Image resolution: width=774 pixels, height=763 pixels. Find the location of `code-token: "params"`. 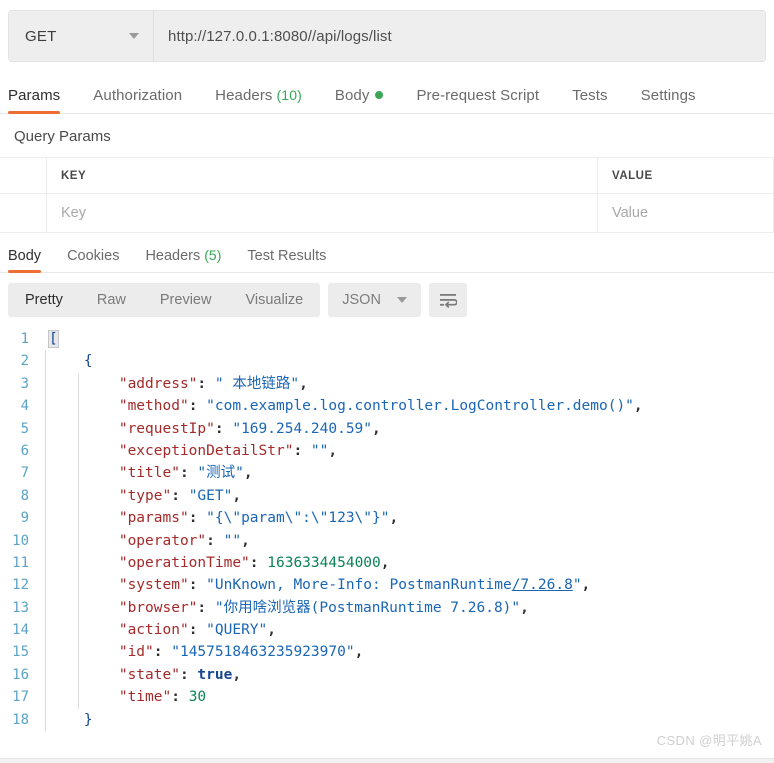

code-token: "params" is located at coordinates (153, 518).